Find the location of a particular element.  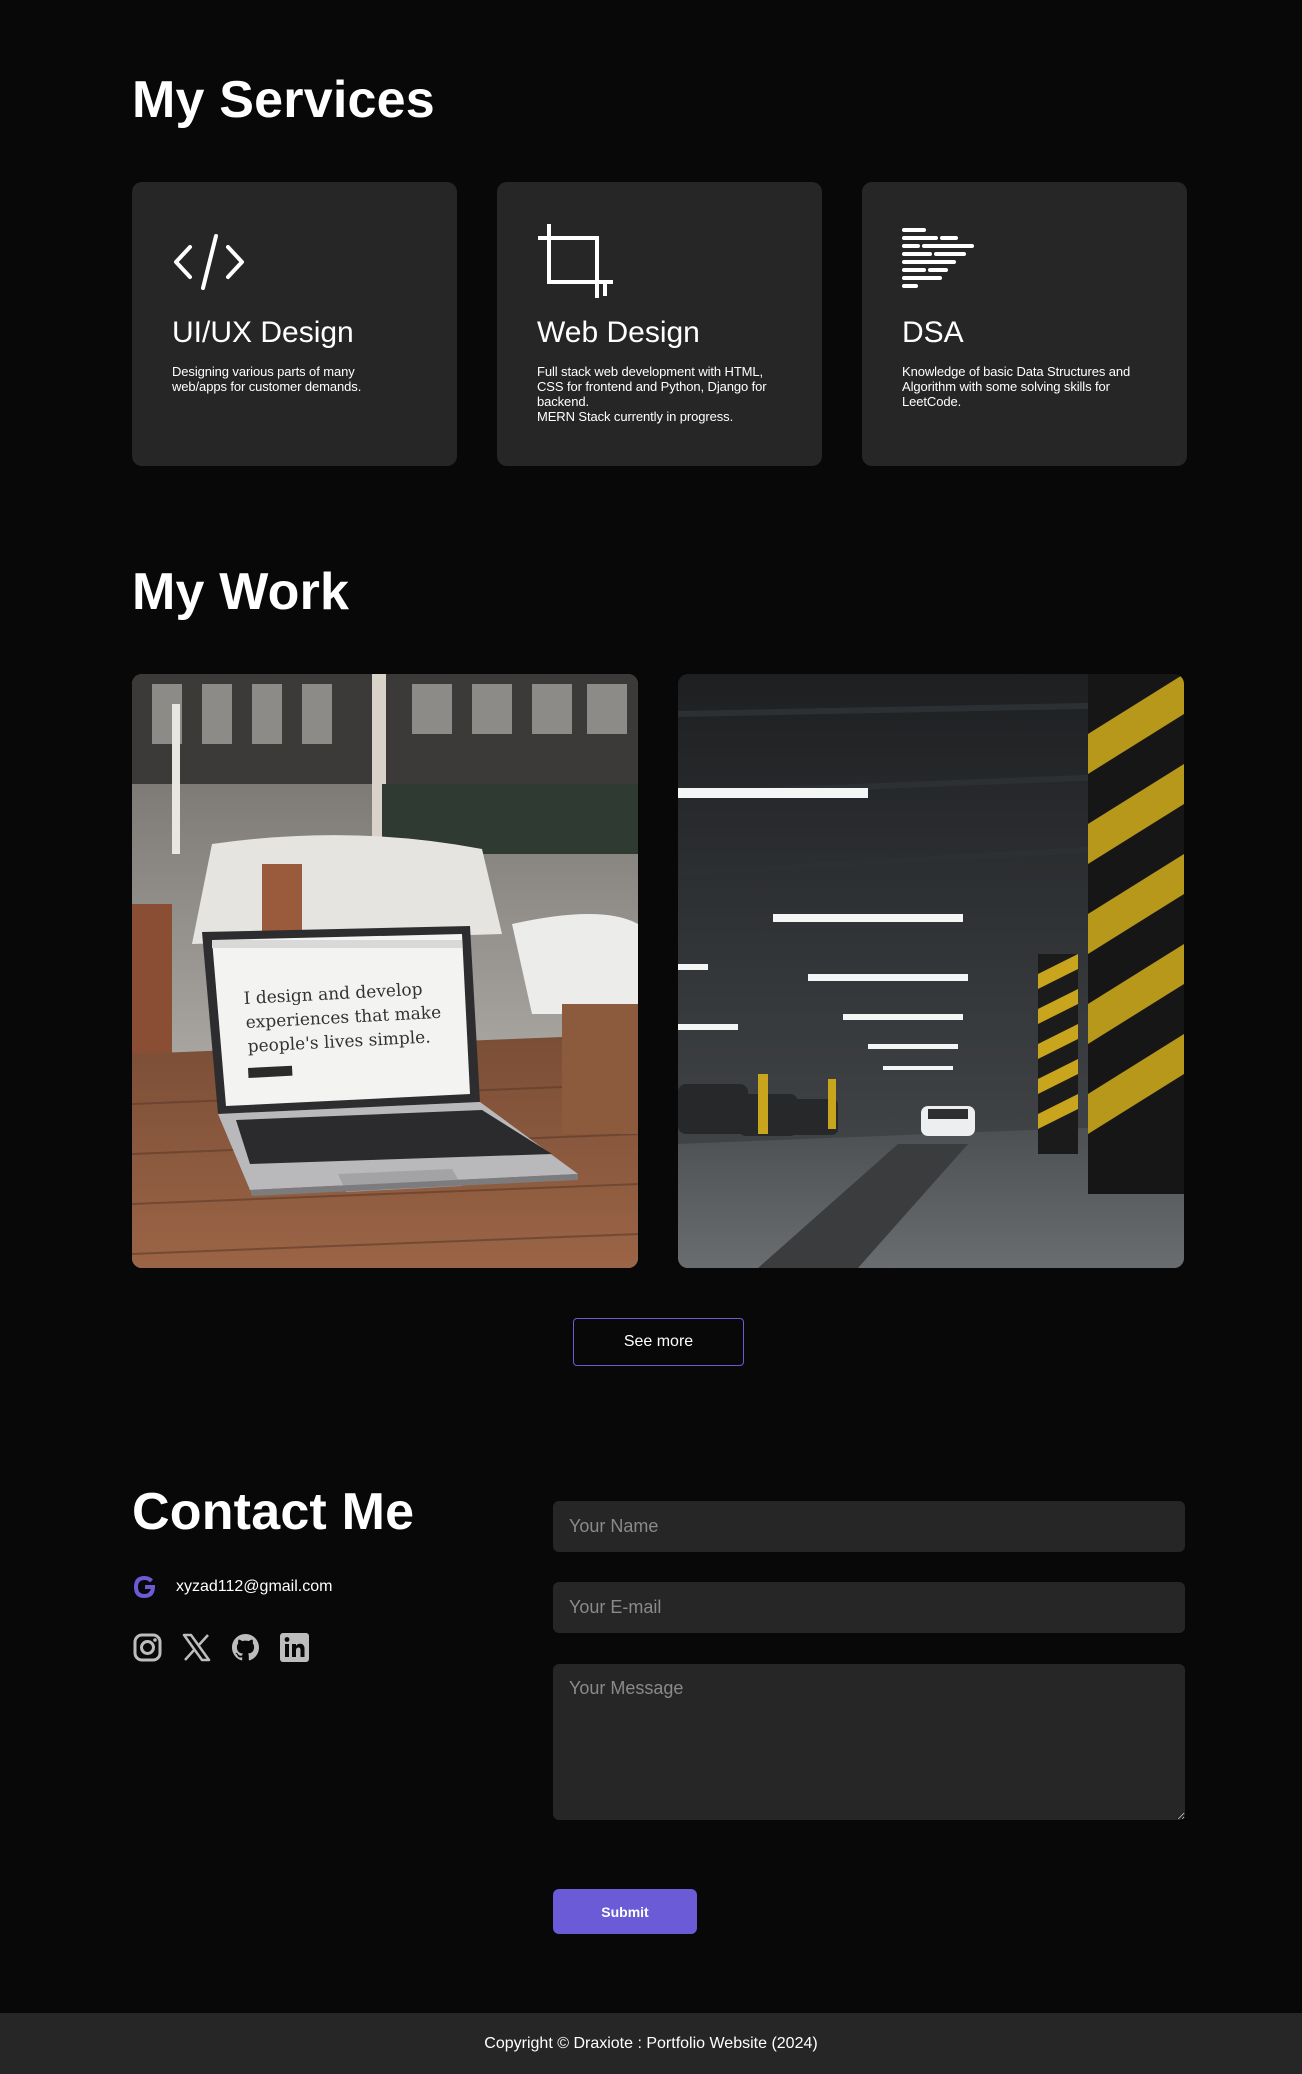

email-field is located at coordinates (869, 1607).